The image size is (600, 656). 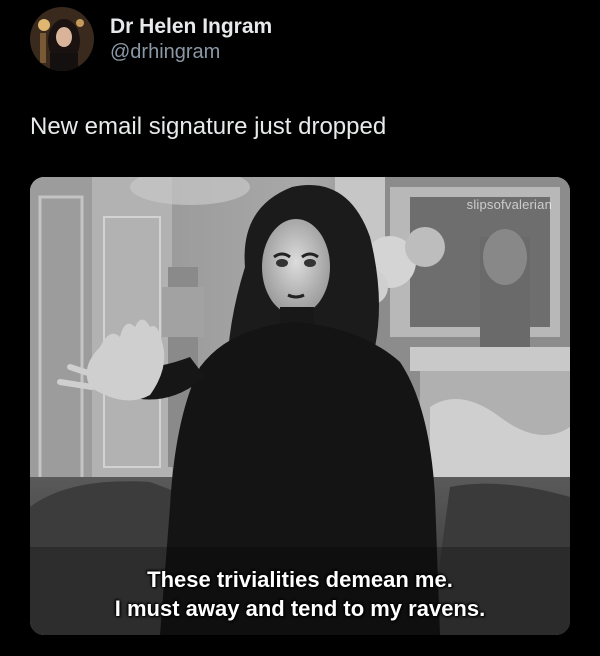 I want to click on author-info: Dr Helen Ingram @drhingram, so click(x=191, y=39).